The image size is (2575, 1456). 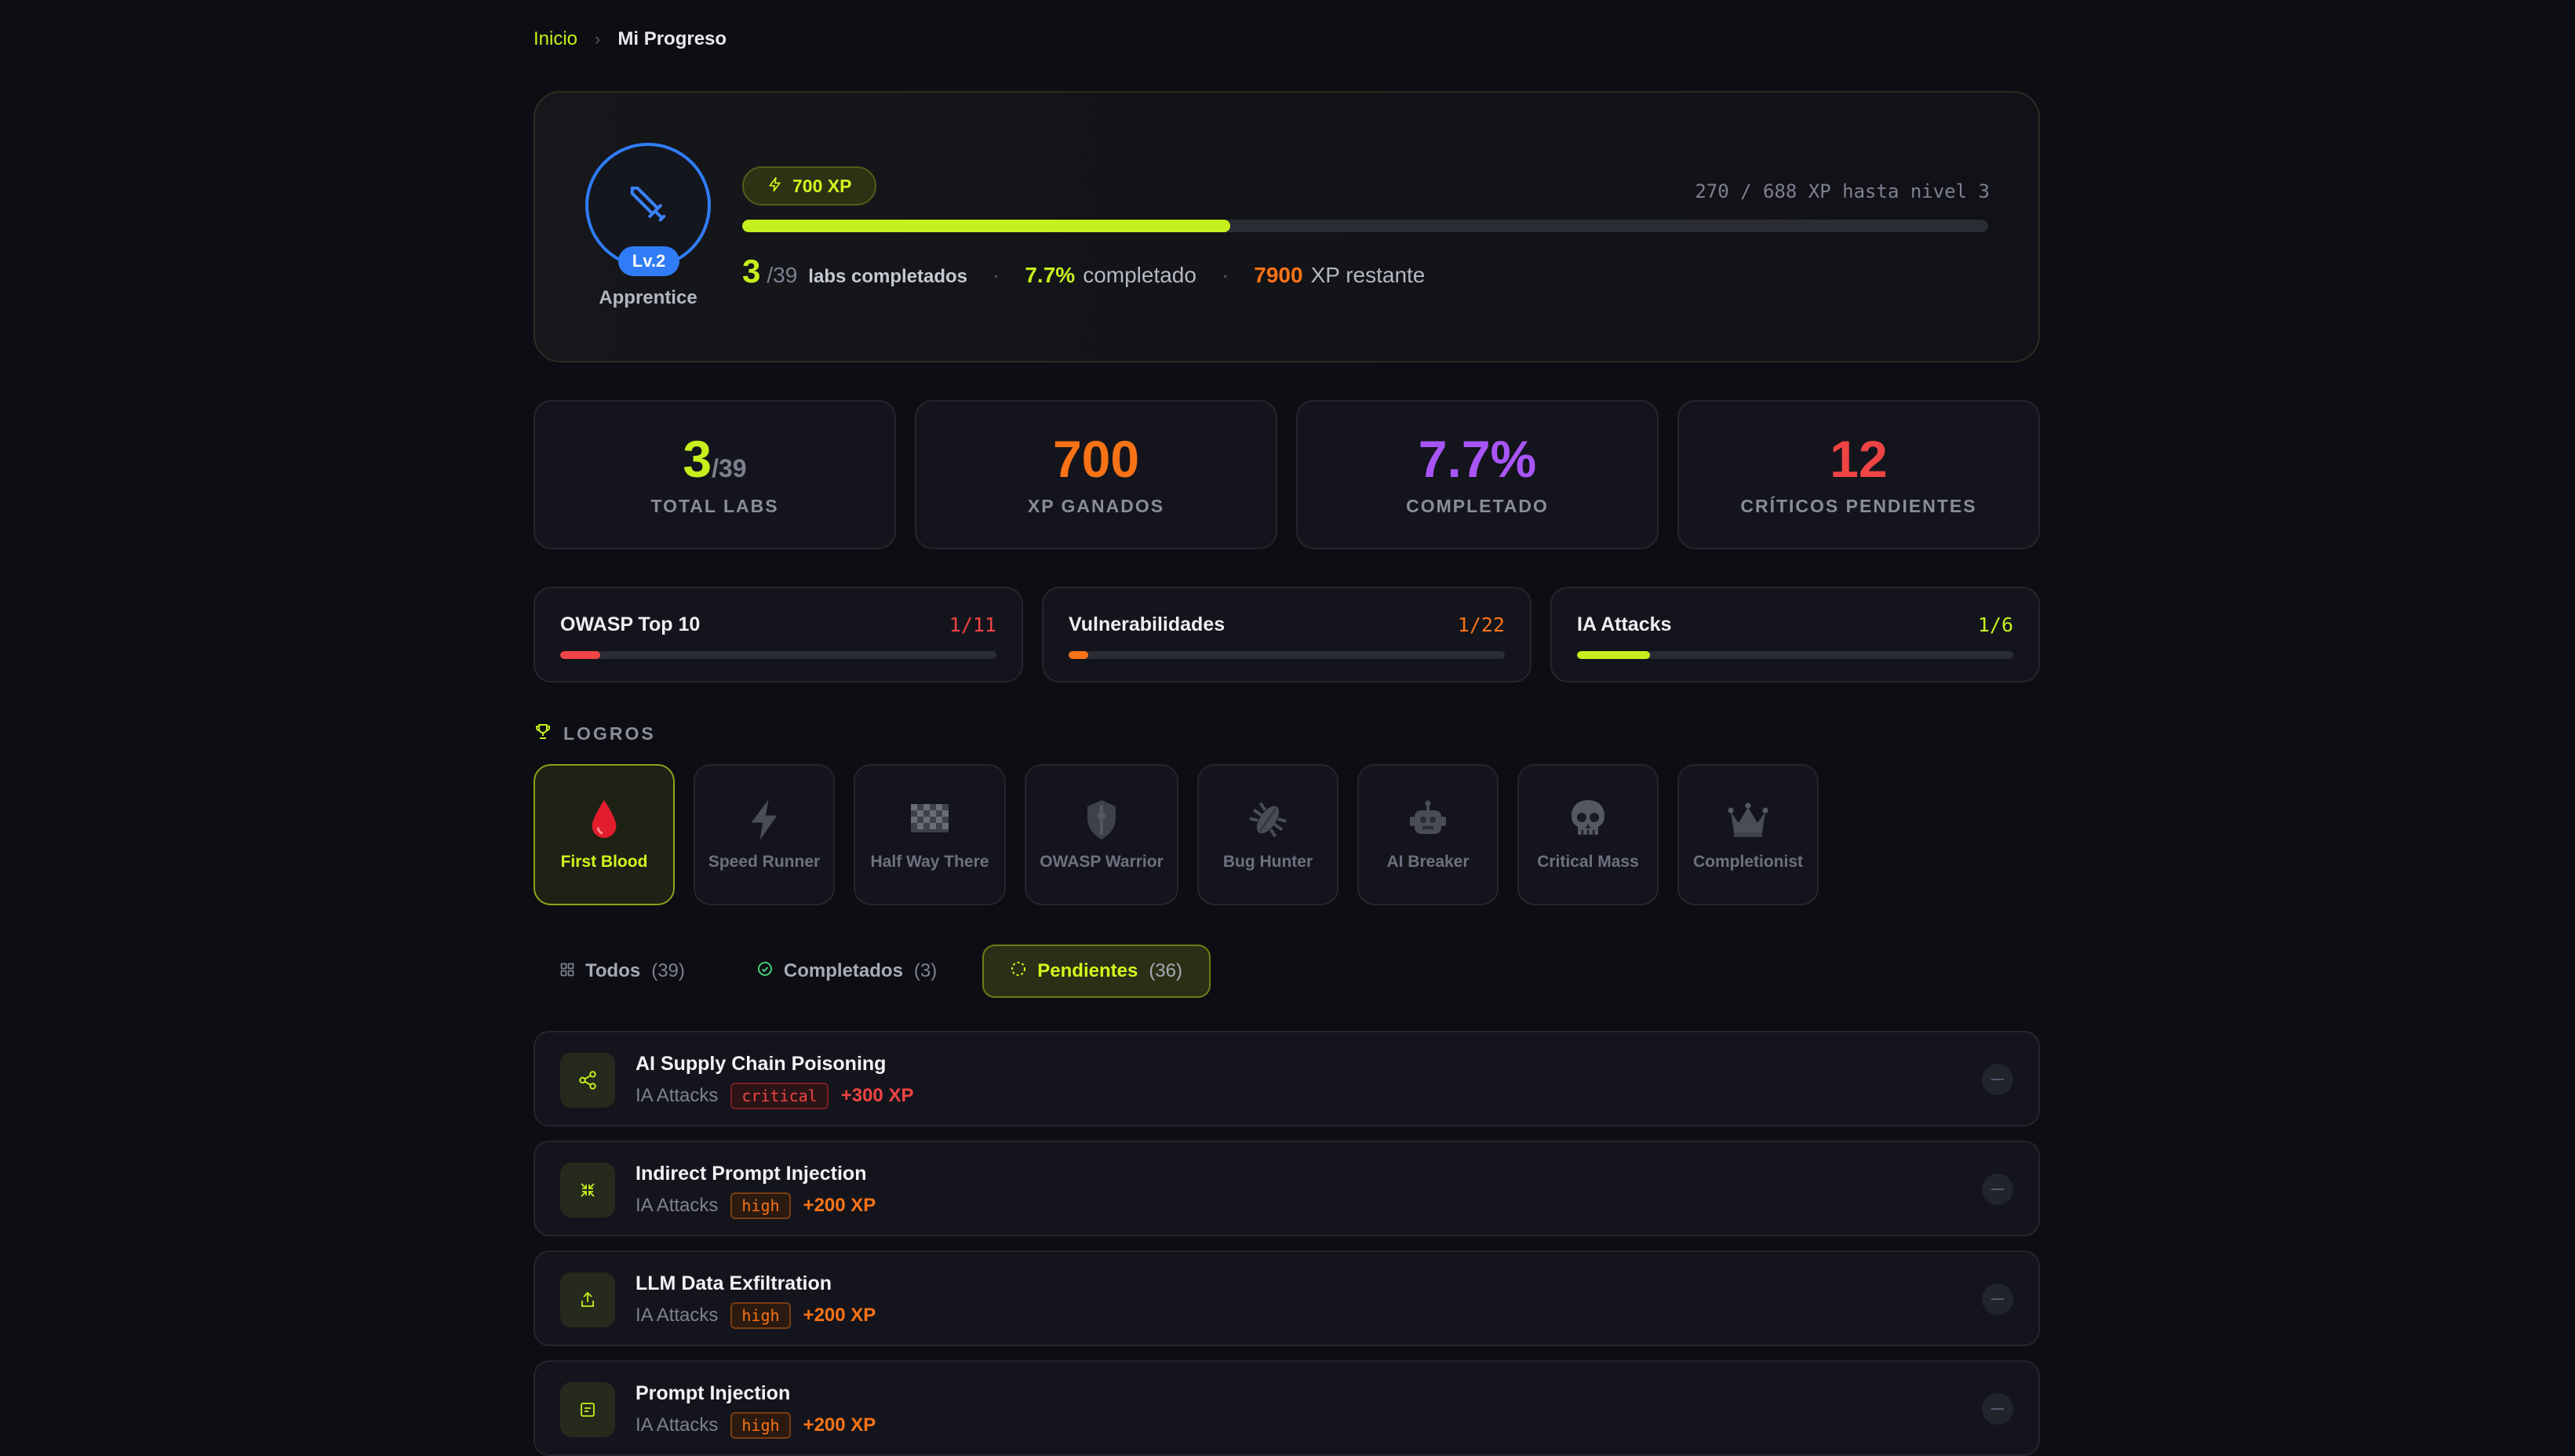 What do you see at coordinates (1368, 275) in the screenshot?
I see `xp-remaining-label: XP restante` at bounding box center [1368, 275].